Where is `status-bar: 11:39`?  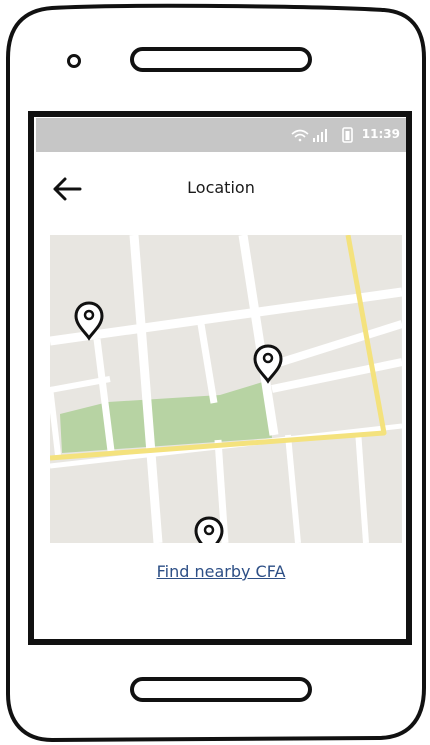
status-bar: 11:39 is located at coordinates (221, 135).